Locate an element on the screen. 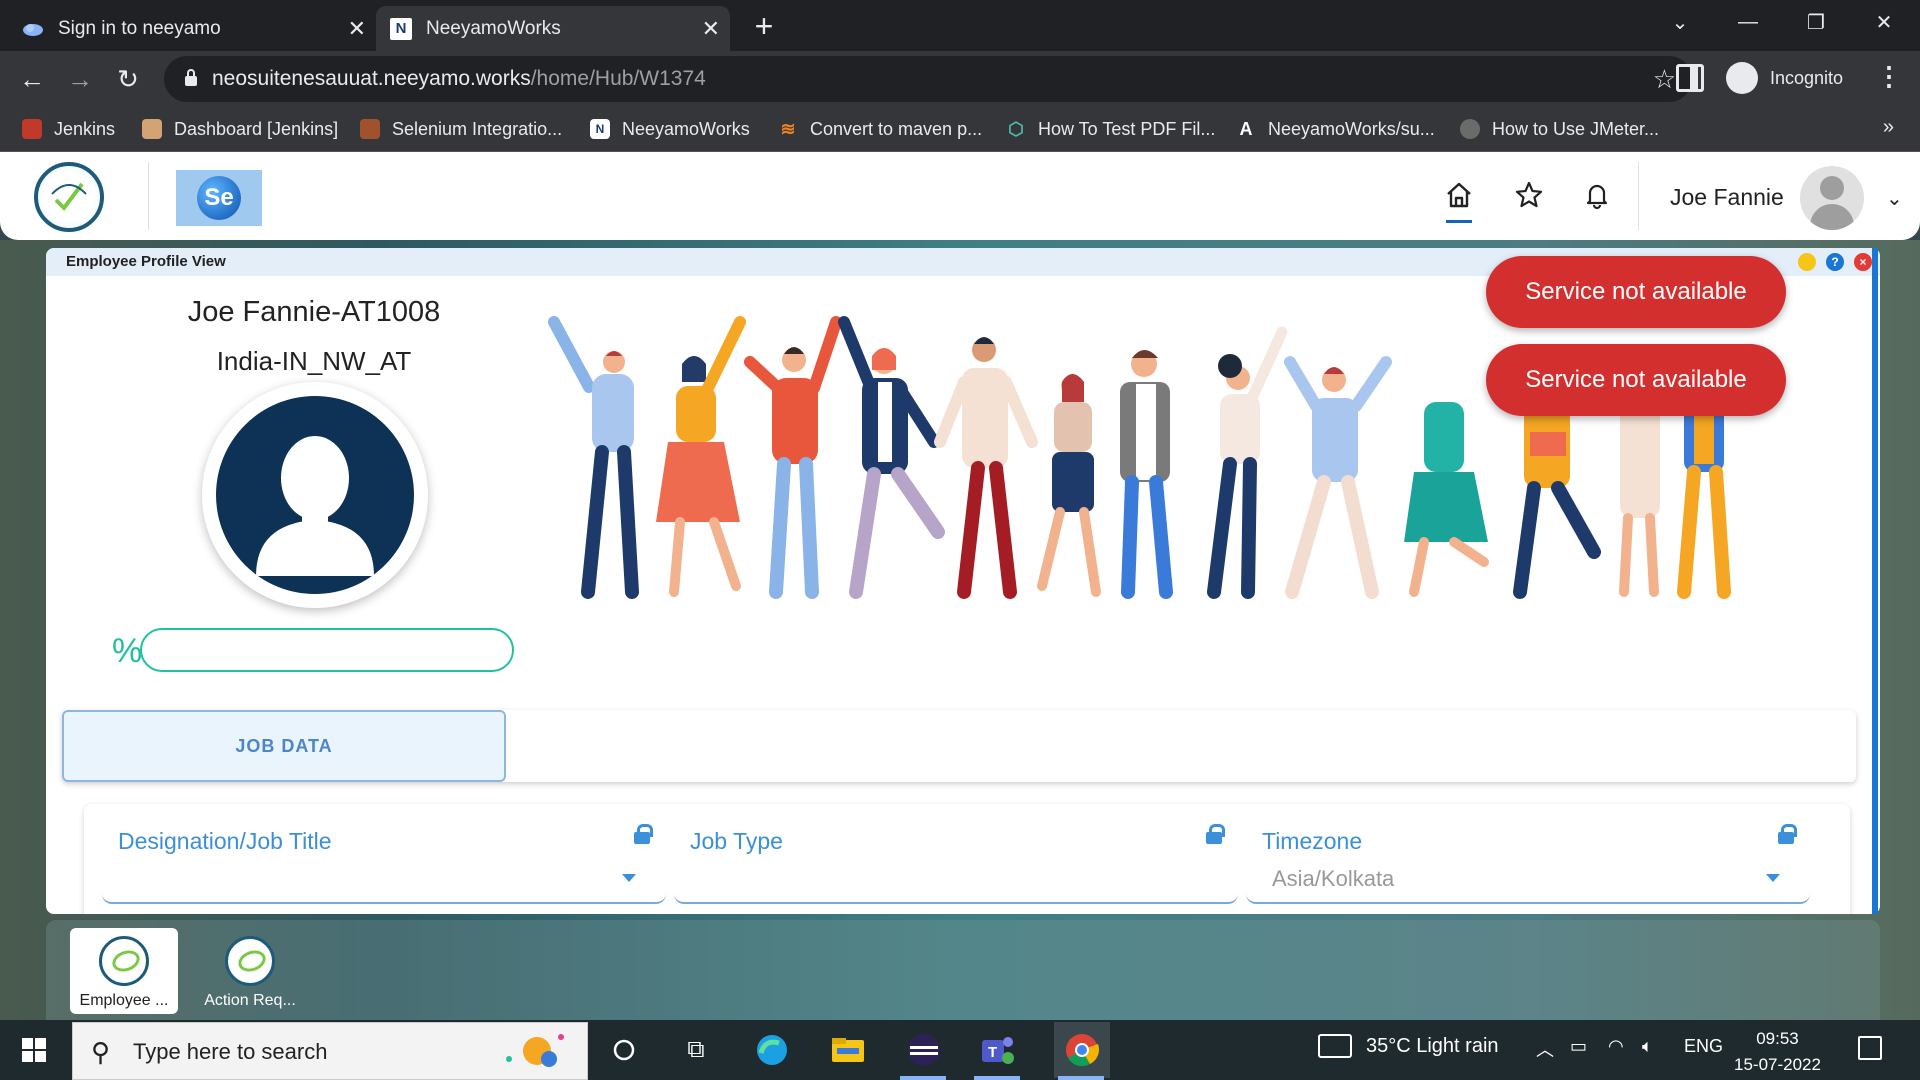 The image size is (1920, 1080). notification-center-icon is located at coordinates (1870, 1048).